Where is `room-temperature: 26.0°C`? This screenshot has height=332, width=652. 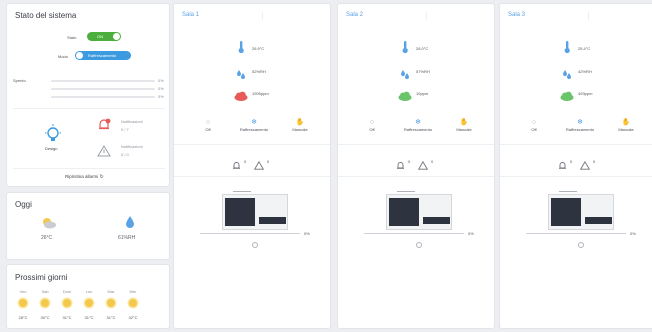
room-temperature: 26.0°C is located at coordinates (422, 48).